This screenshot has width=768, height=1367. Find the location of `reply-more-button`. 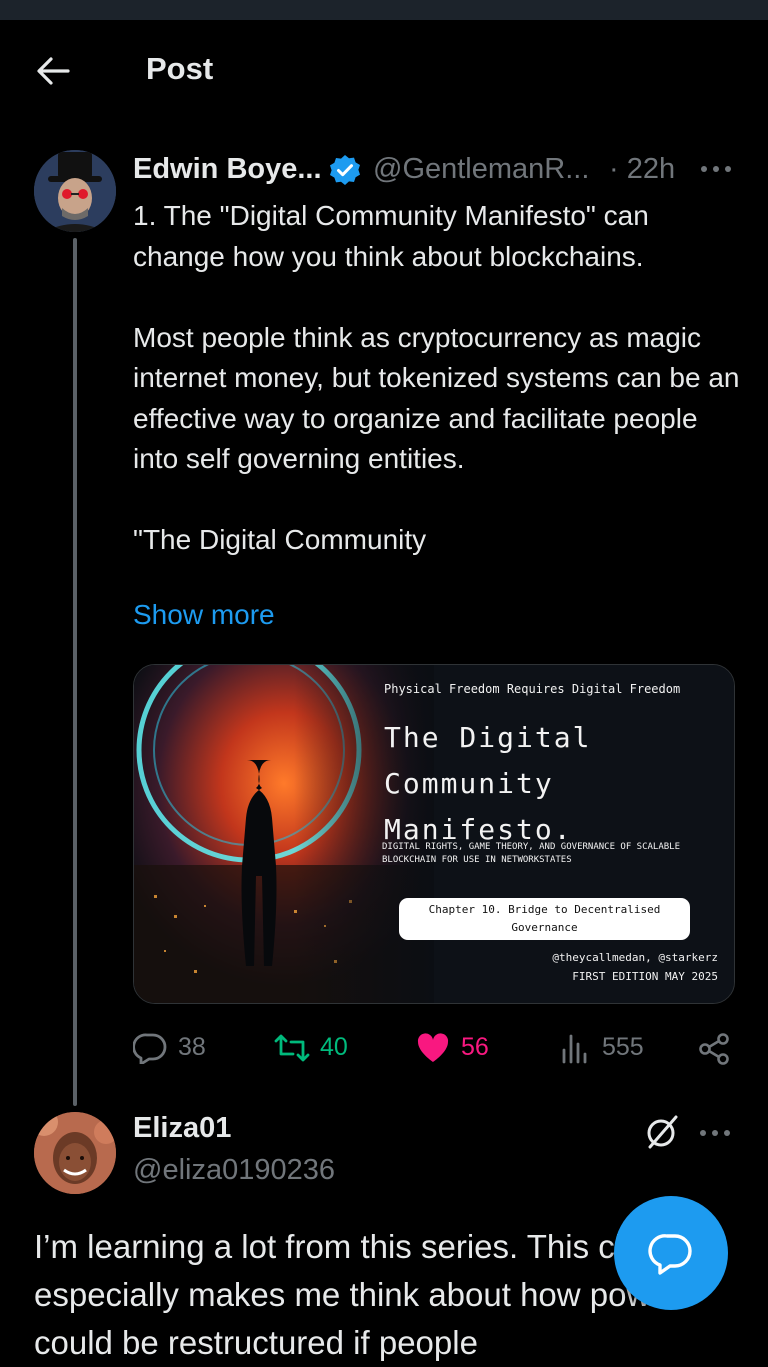

reply-more-button is located at coordinates (715, 1133).